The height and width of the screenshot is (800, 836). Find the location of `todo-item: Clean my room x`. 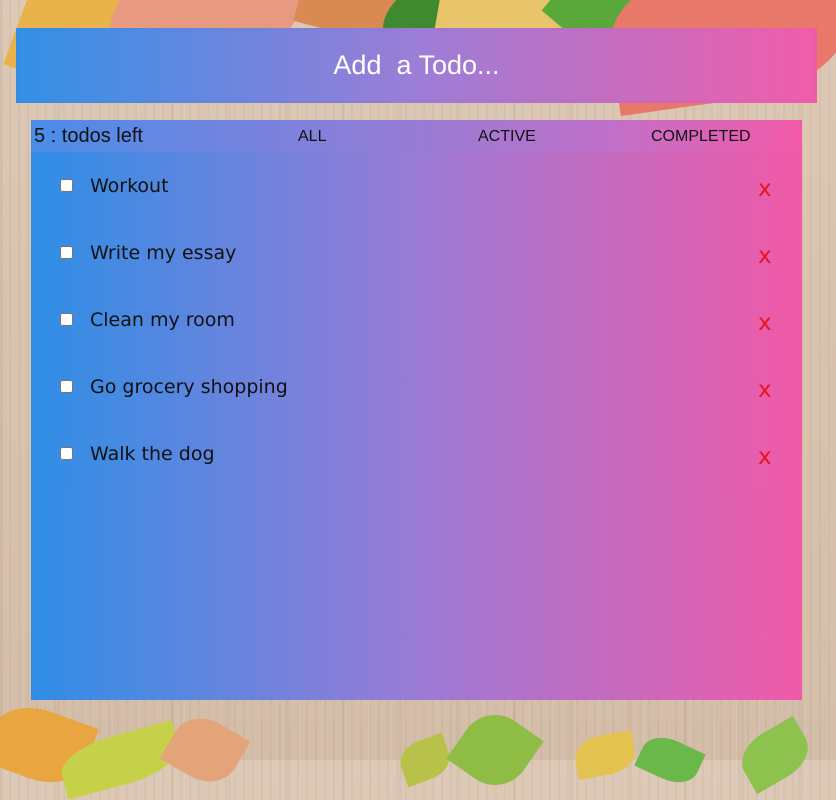

todo-item: Clean my room x is located at coordinates (416, 320).